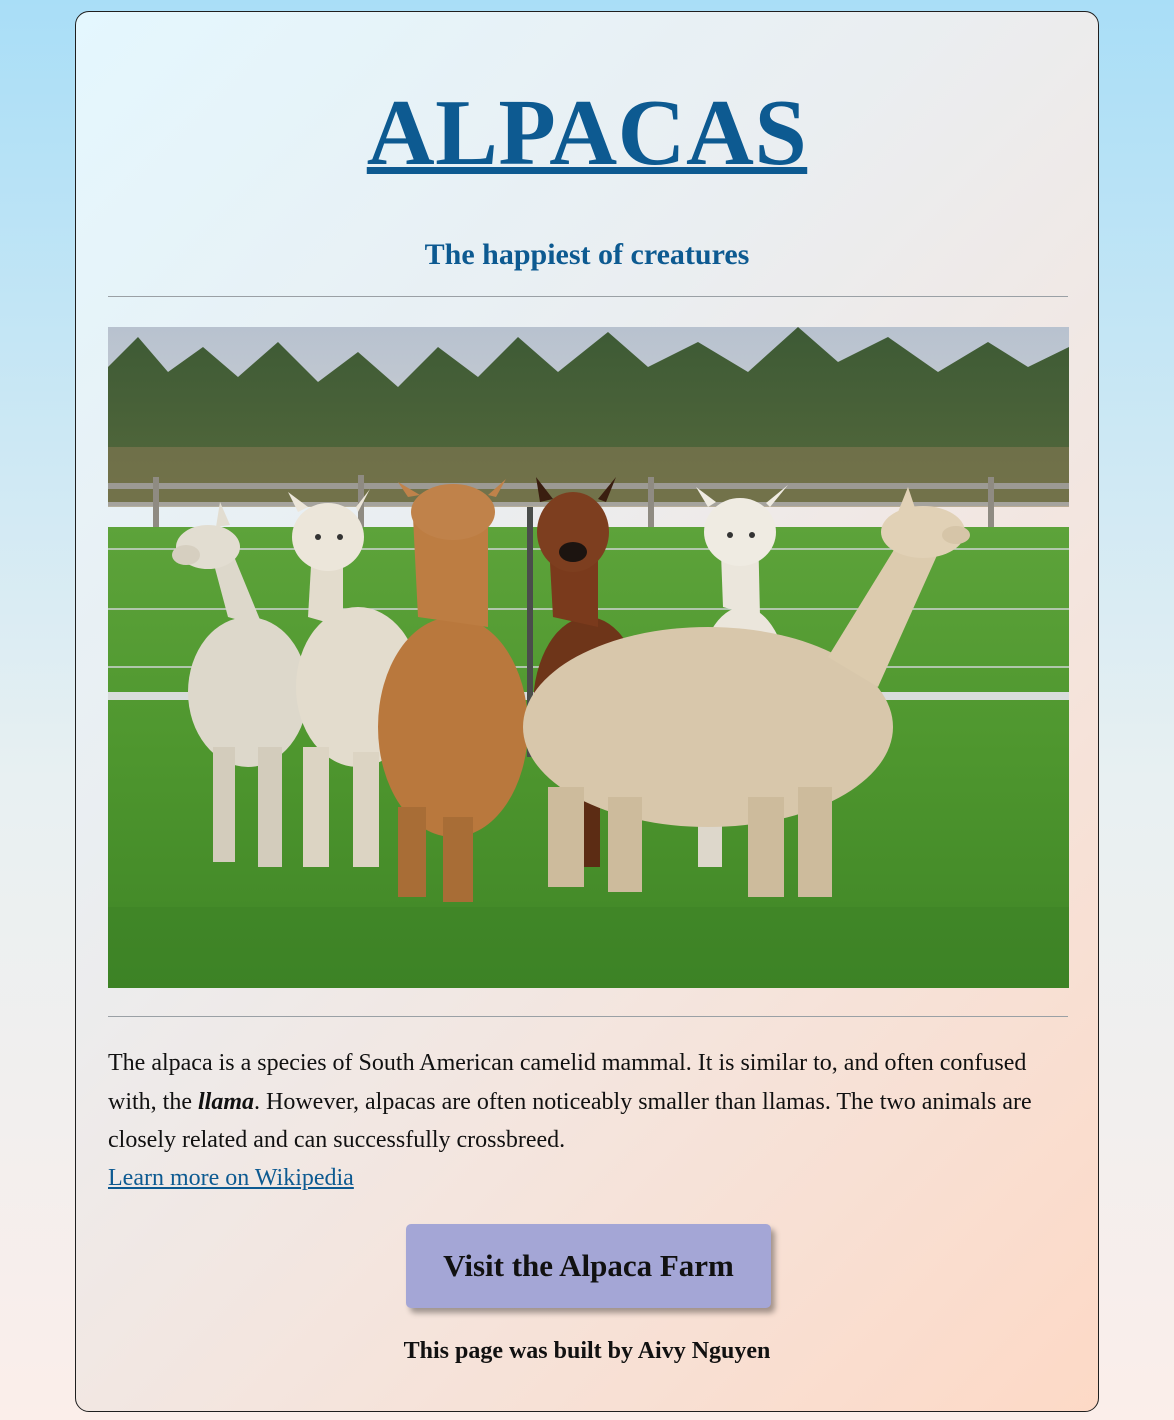  I want to click on page-title: ALPACAS, so click(587, 133).